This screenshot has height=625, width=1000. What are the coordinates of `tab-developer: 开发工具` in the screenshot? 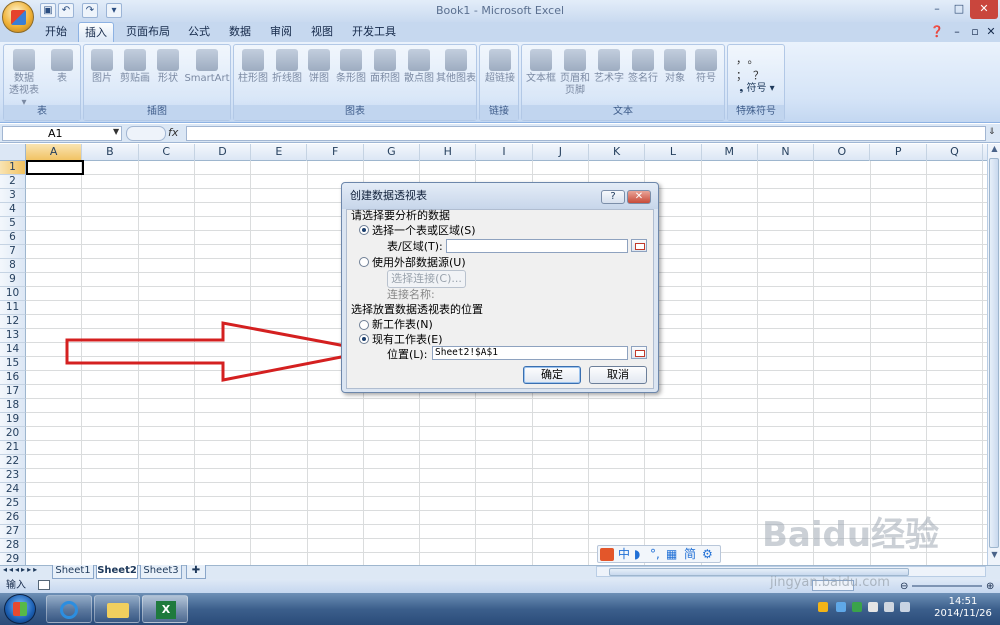 It's located at (374, 32).